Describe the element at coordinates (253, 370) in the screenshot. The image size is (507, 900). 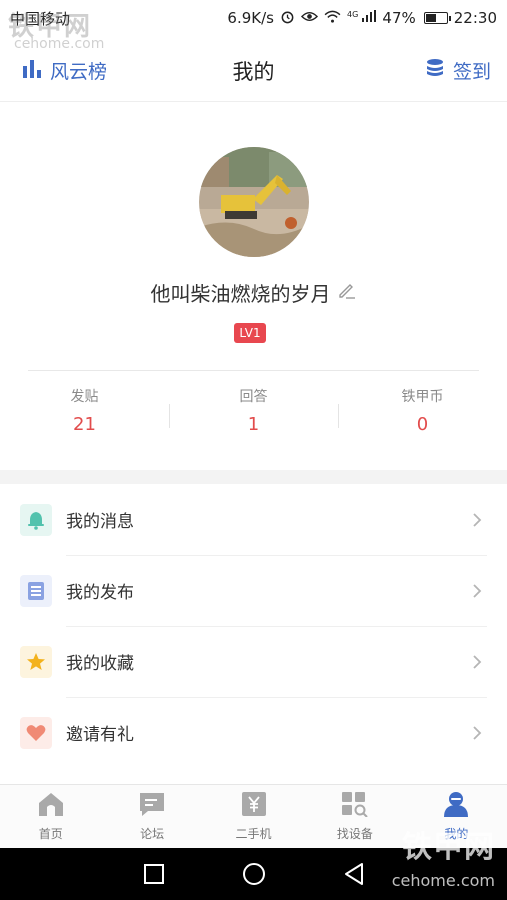
I see `divider` at that location.